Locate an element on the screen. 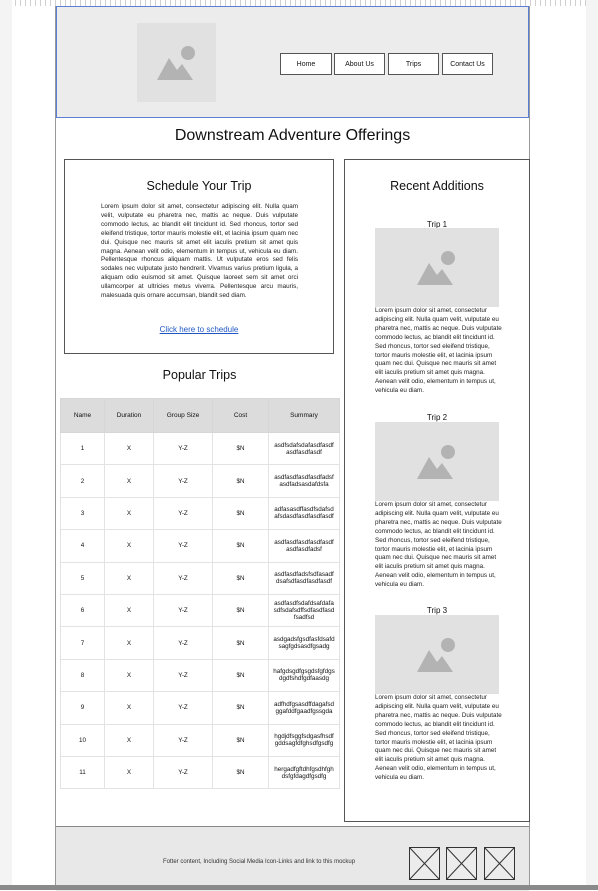  column-header: Cost is located at coordinates (240, 415).